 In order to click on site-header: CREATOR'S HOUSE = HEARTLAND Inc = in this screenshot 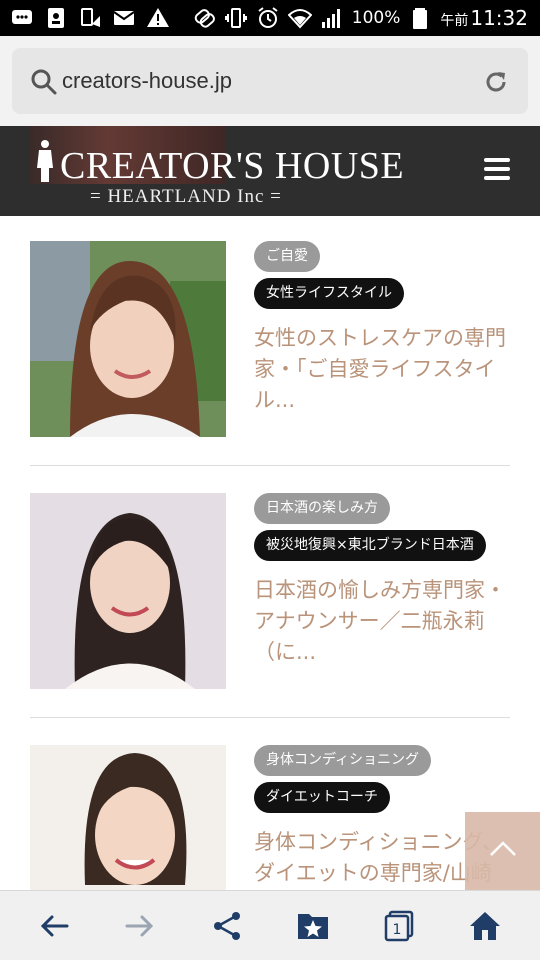, I will do `click(270, 171)`.